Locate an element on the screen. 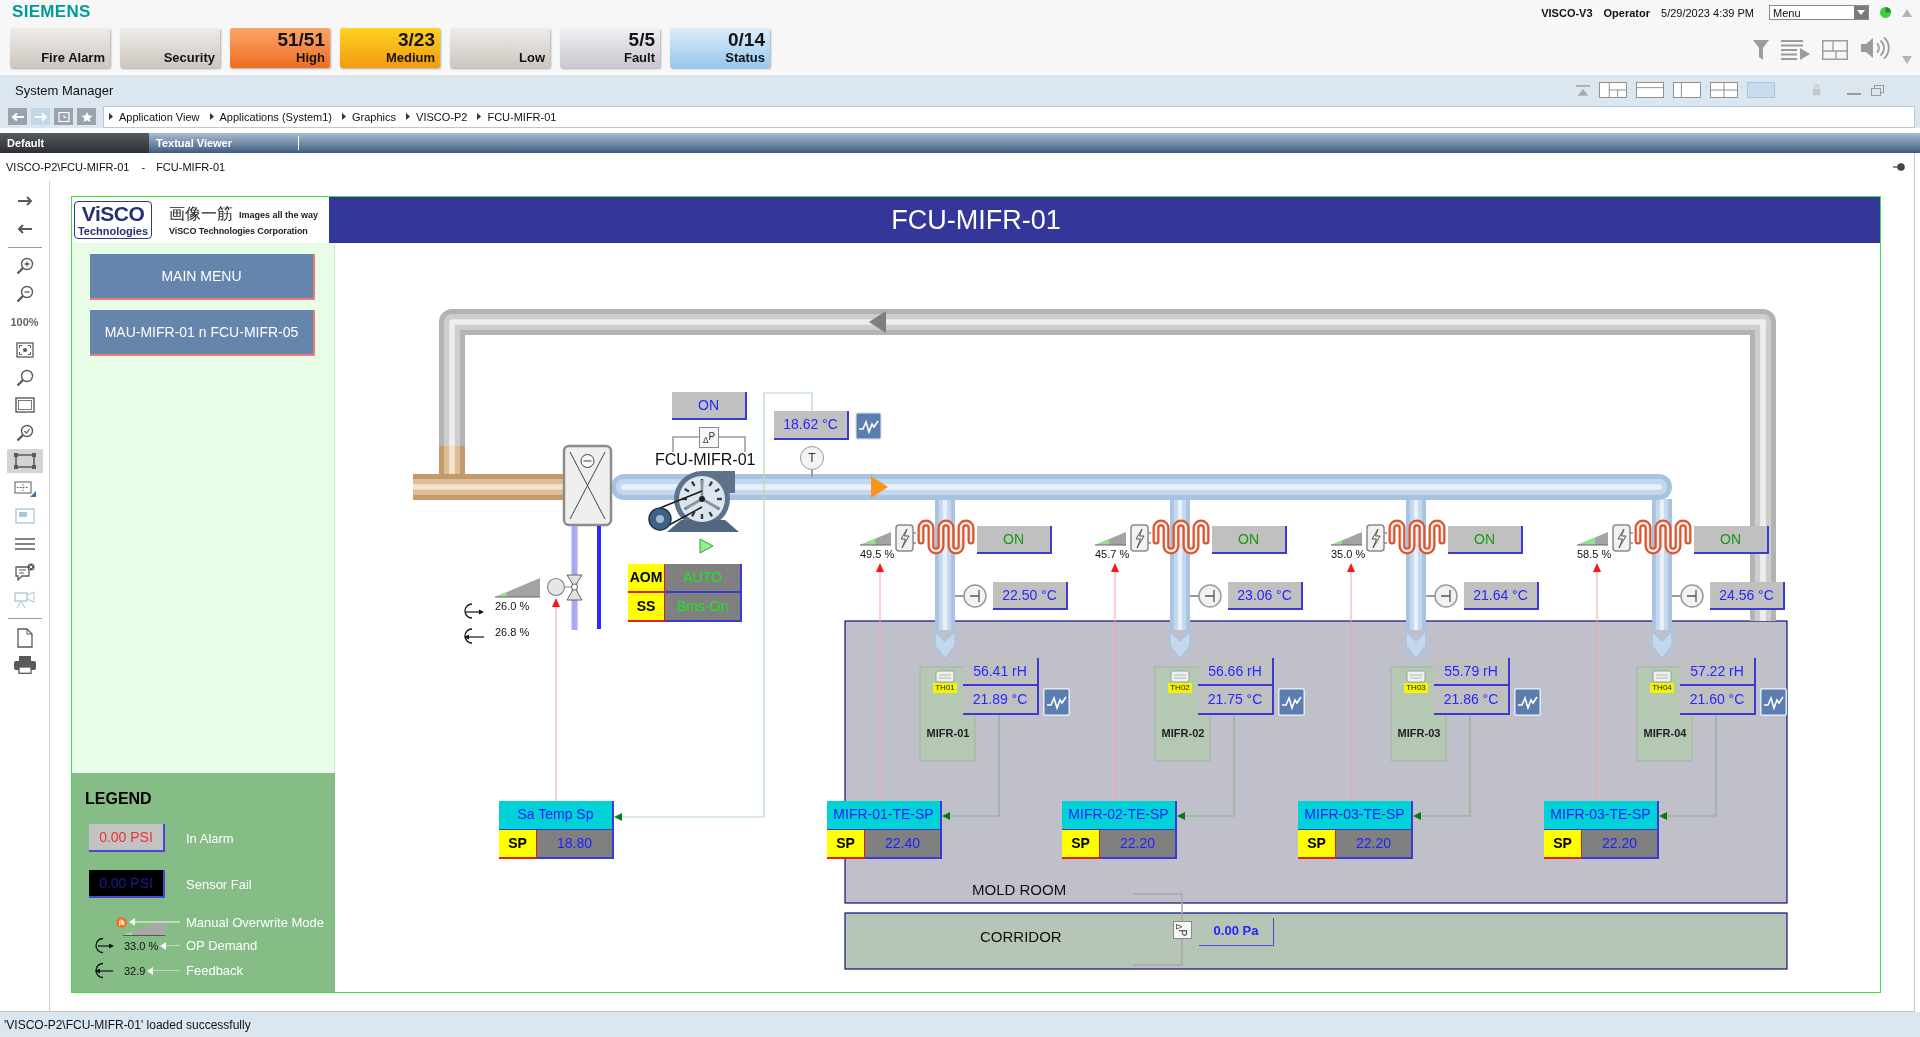 The width and height of the screenshot is (1920, 1037). temperature-display: 21.89 °C is located at coordinates (1001, 700).